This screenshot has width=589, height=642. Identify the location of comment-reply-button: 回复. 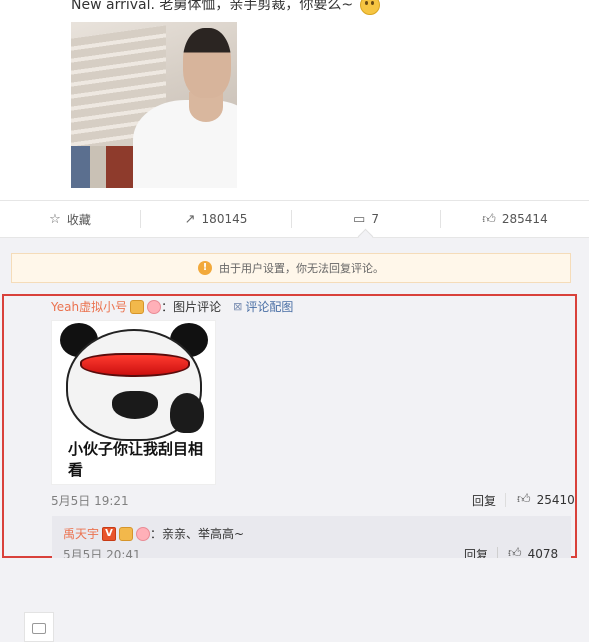
(484, 500).